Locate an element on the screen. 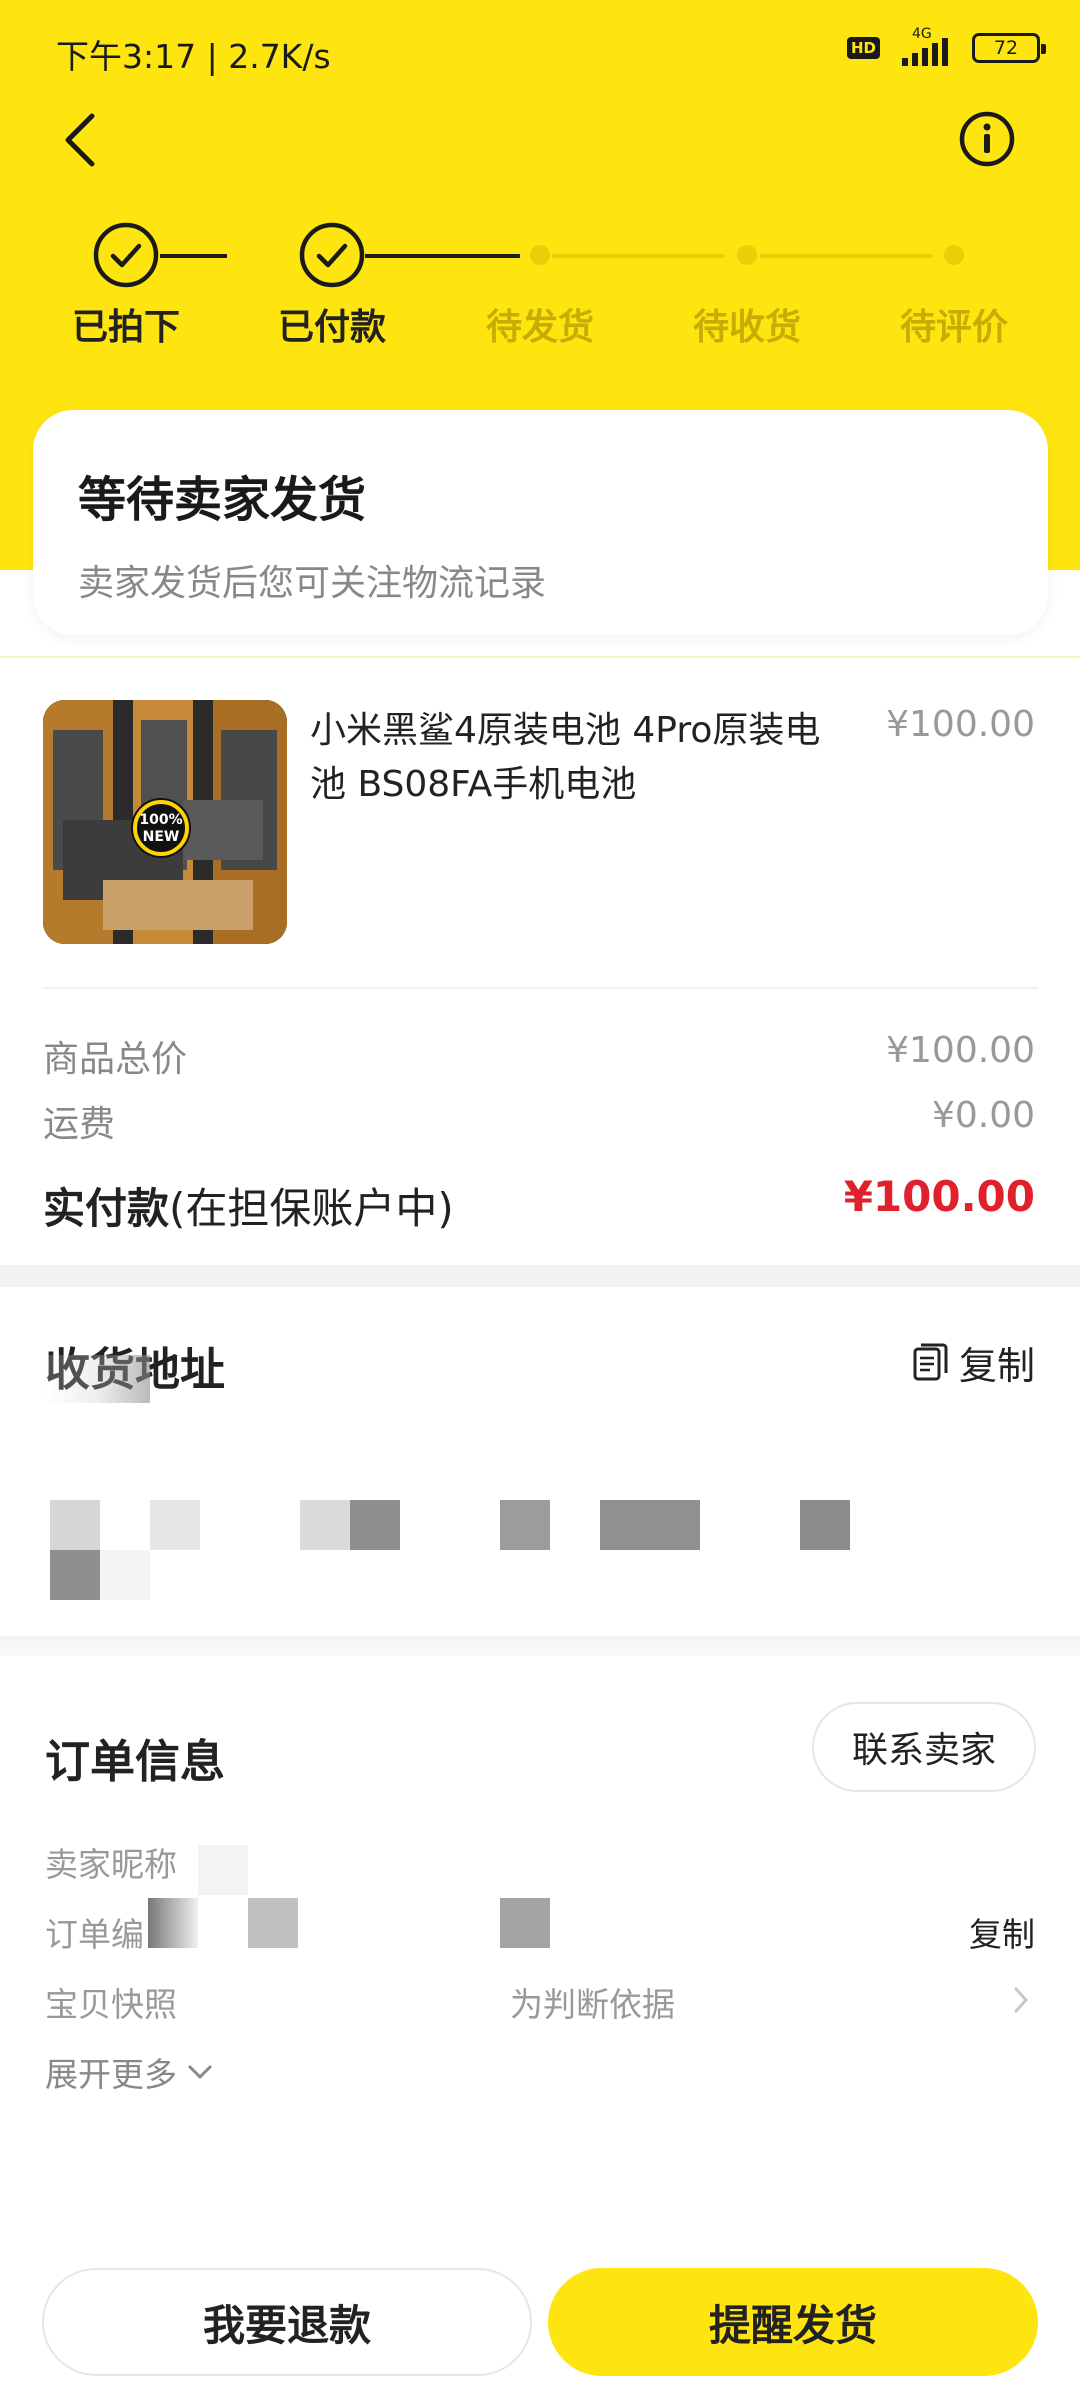 Image resolution: width=1080 pixels, height=2400 pixels. order-number-label: 订单编 is located at coordinates (94, 1934).